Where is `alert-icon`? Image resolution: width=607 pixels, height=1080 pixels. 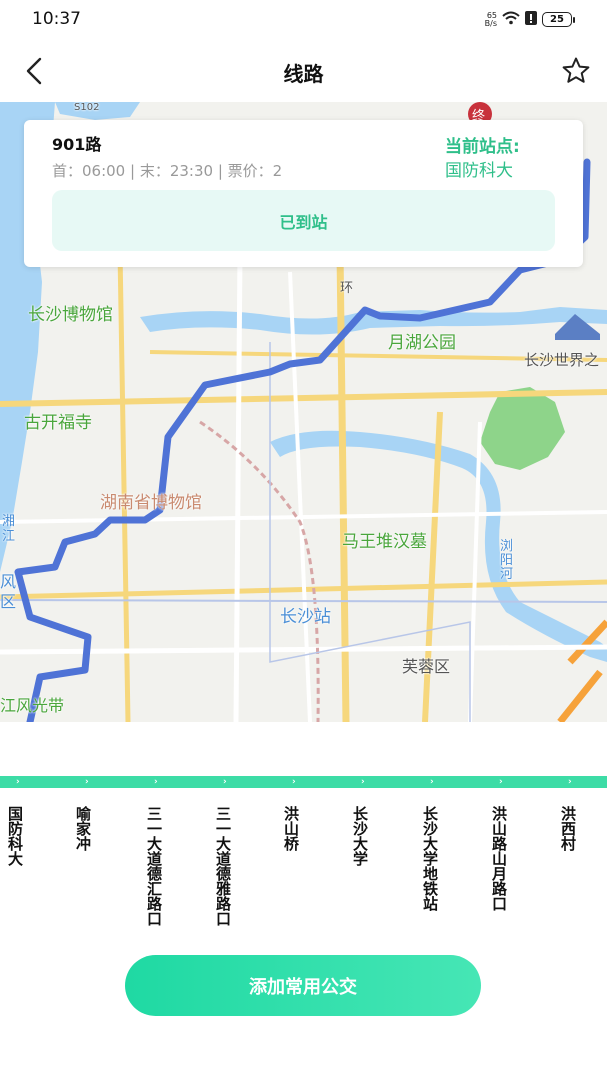
alert-icon is located at coordinates (531, 19).